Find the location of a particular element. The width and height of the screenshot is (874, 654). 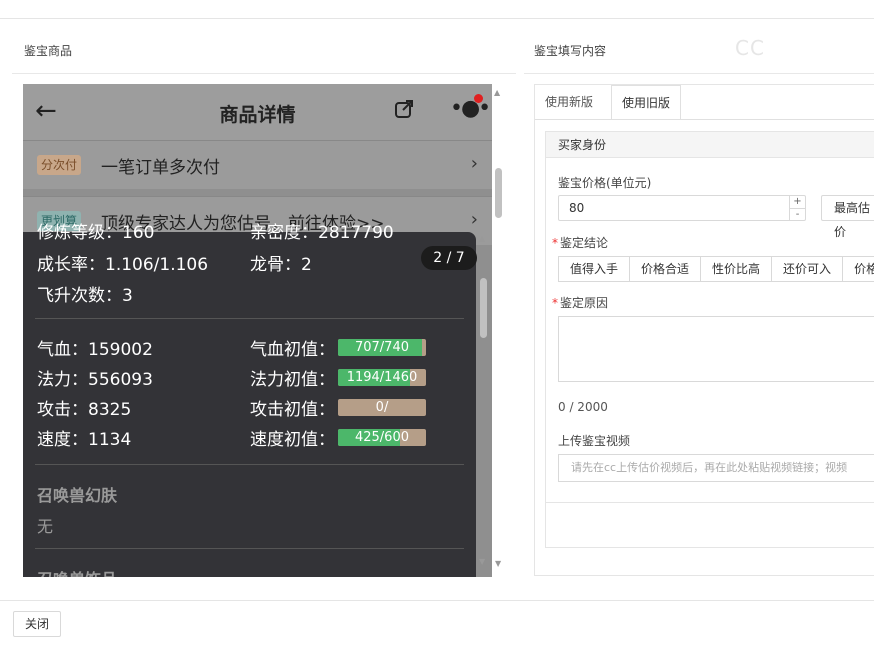

stat-bar: 1194/1460 is located at coordinates (382, 377).